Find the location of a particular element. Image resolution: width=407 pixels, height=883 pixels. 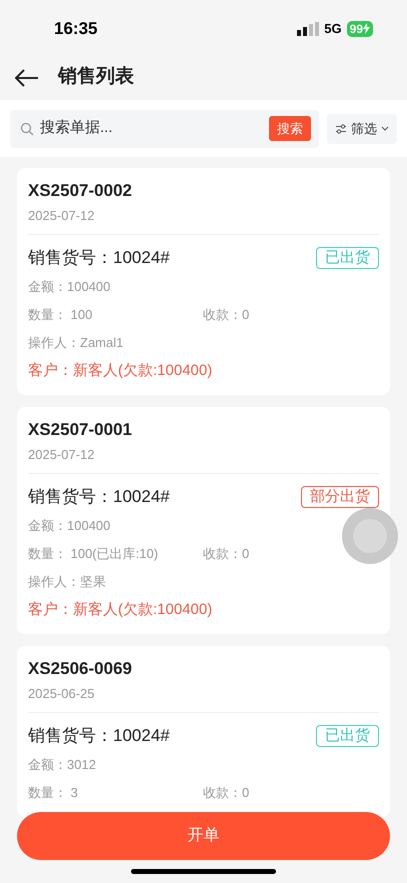

operator-text: 操作人：坚果 is located at coordinates (67, 581).